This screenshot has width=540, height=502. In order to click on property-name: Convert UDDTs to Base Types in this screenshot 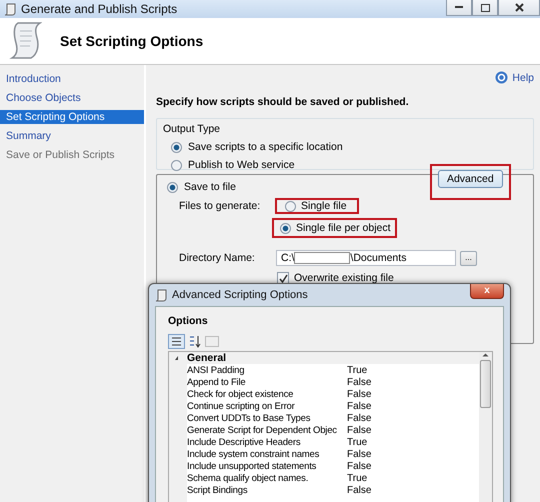, I will do `click(267, 418)`.